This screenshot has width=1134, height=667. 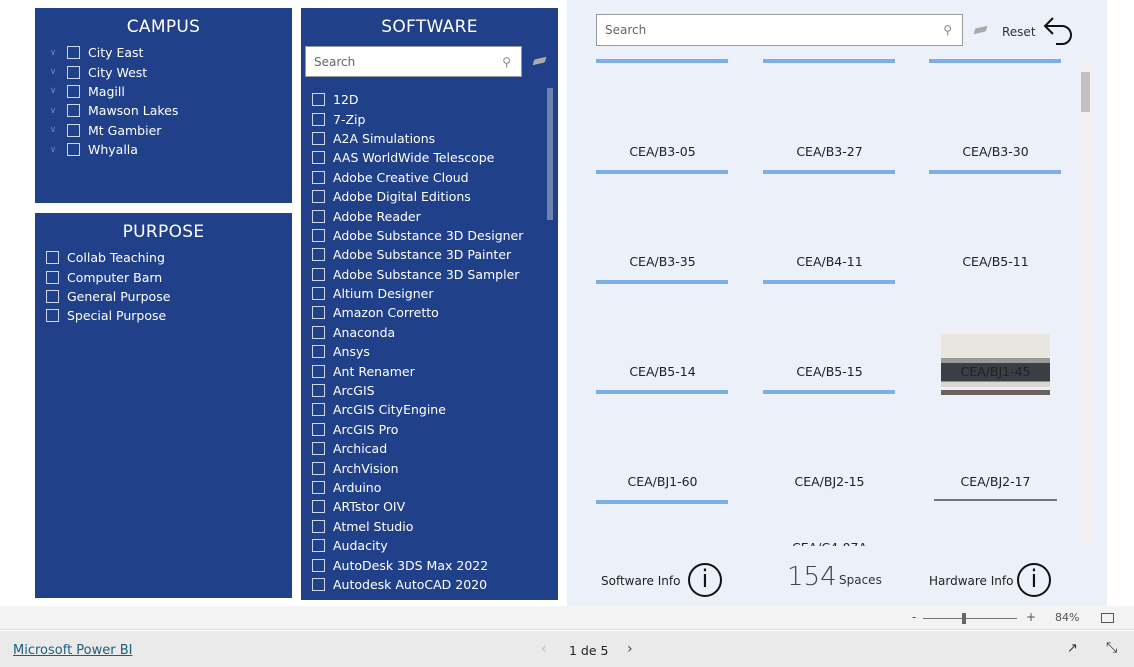 I want to click on undo-icon, so click(x=1059, y=31).